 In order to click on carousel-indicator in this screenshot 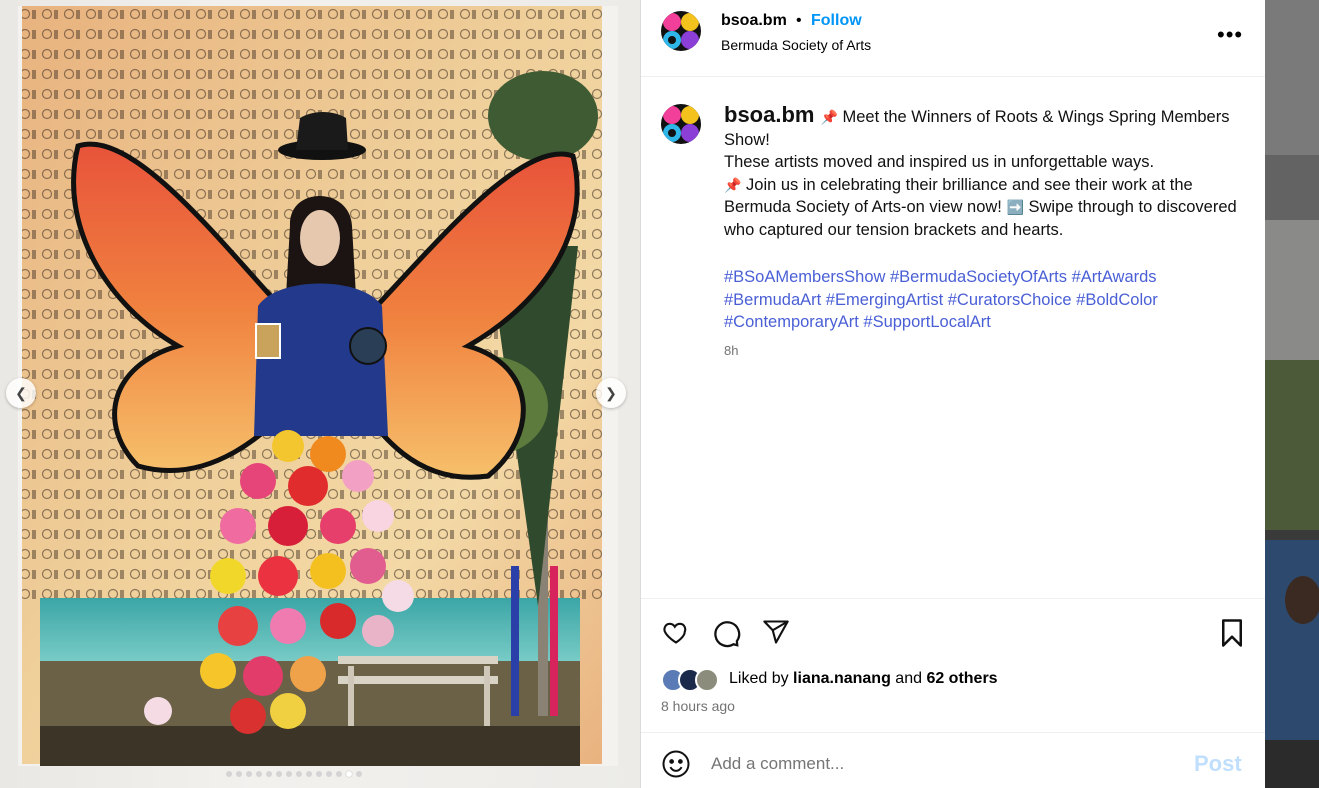, I will do `click(294, 774)`.